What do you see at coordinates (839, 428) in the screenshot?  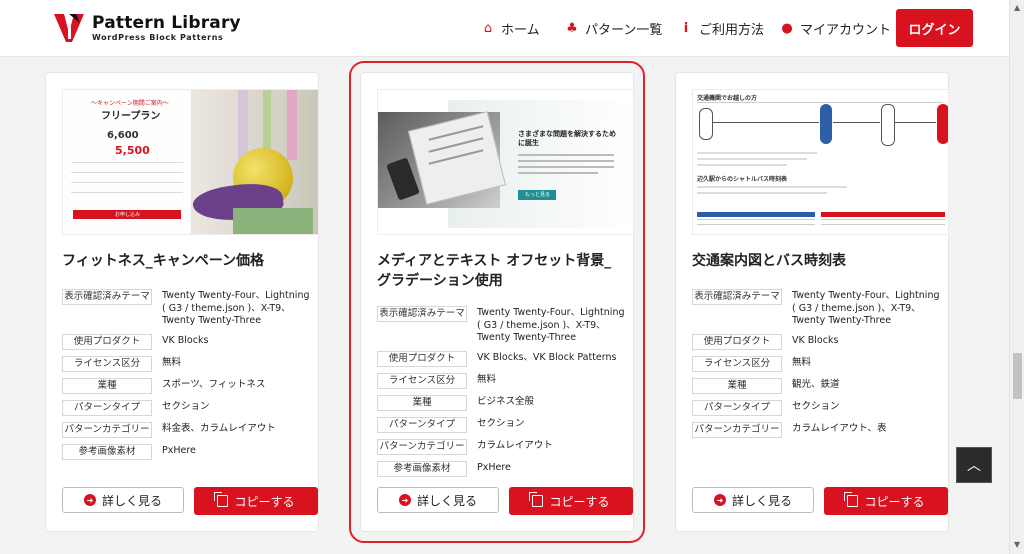 I see `meta-value: カラムレイアウト、表` at bounding box center [839, 428].